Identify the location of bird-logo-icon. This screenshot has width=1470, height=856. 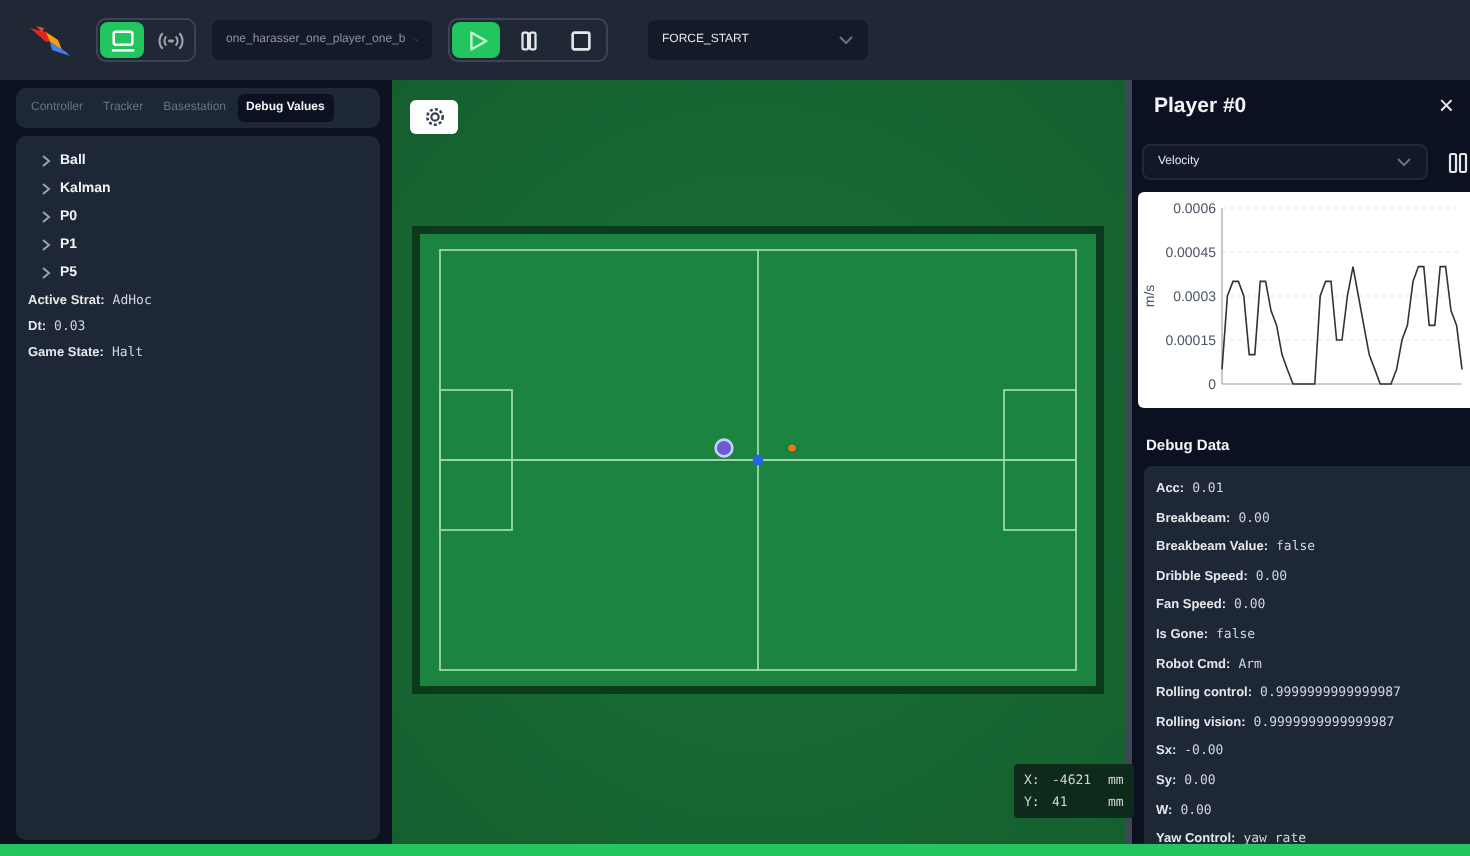
(50, 40).